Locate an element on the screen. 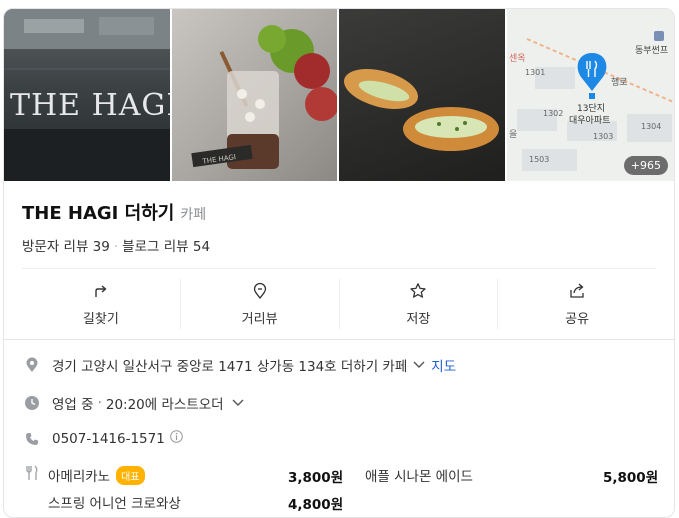 This screenshot has width=679, height=518. section-divider is located at coordinates (339, 339).